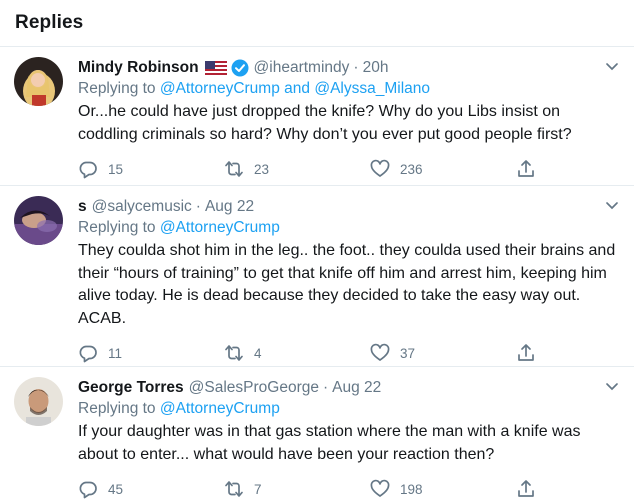 The image size is (634, 501). I want to click on display-name: Mindy Robinson, so click(138, 68).